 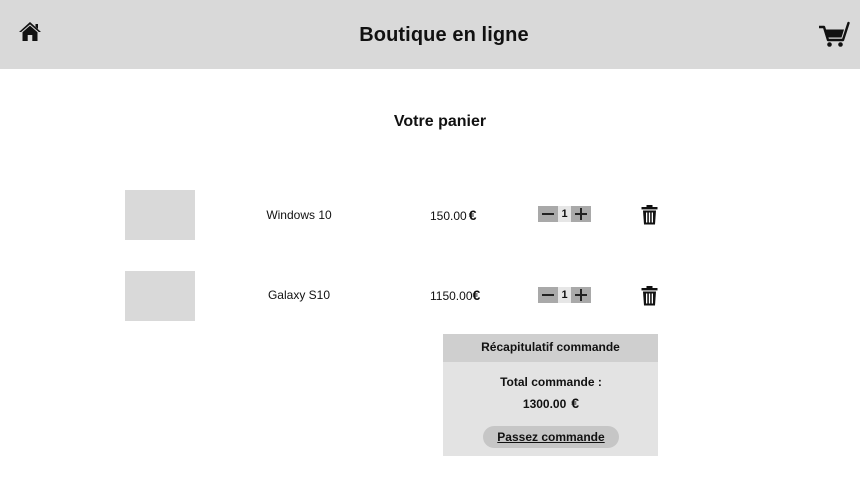 What do you see at coordinates (550, 348) in the screenshot?
I see `order-summary-header: Récapitulatif commande` at bounding box center [550, 348].